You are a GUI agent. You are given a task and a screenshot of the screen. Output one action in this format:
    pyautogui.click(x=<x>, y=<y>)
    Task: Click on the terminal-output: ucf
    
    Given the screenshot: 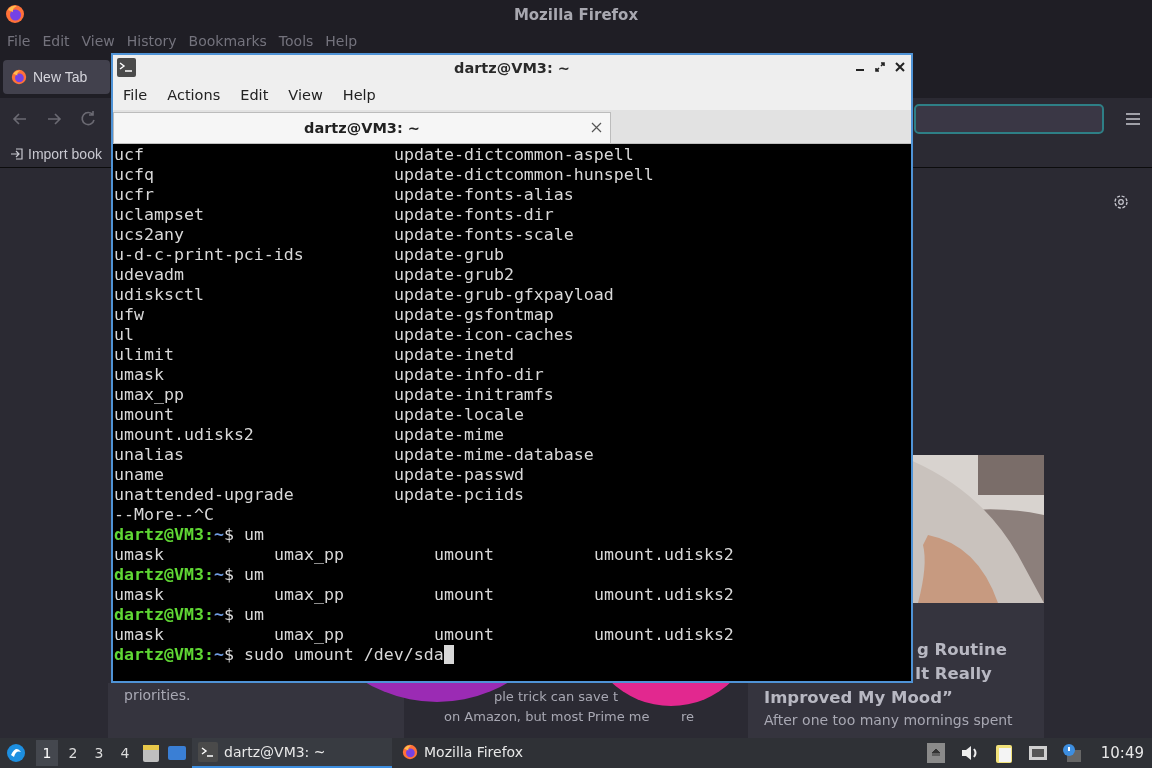 What is the action you would take?
    pyautogui.click(x=129, y=154)
    